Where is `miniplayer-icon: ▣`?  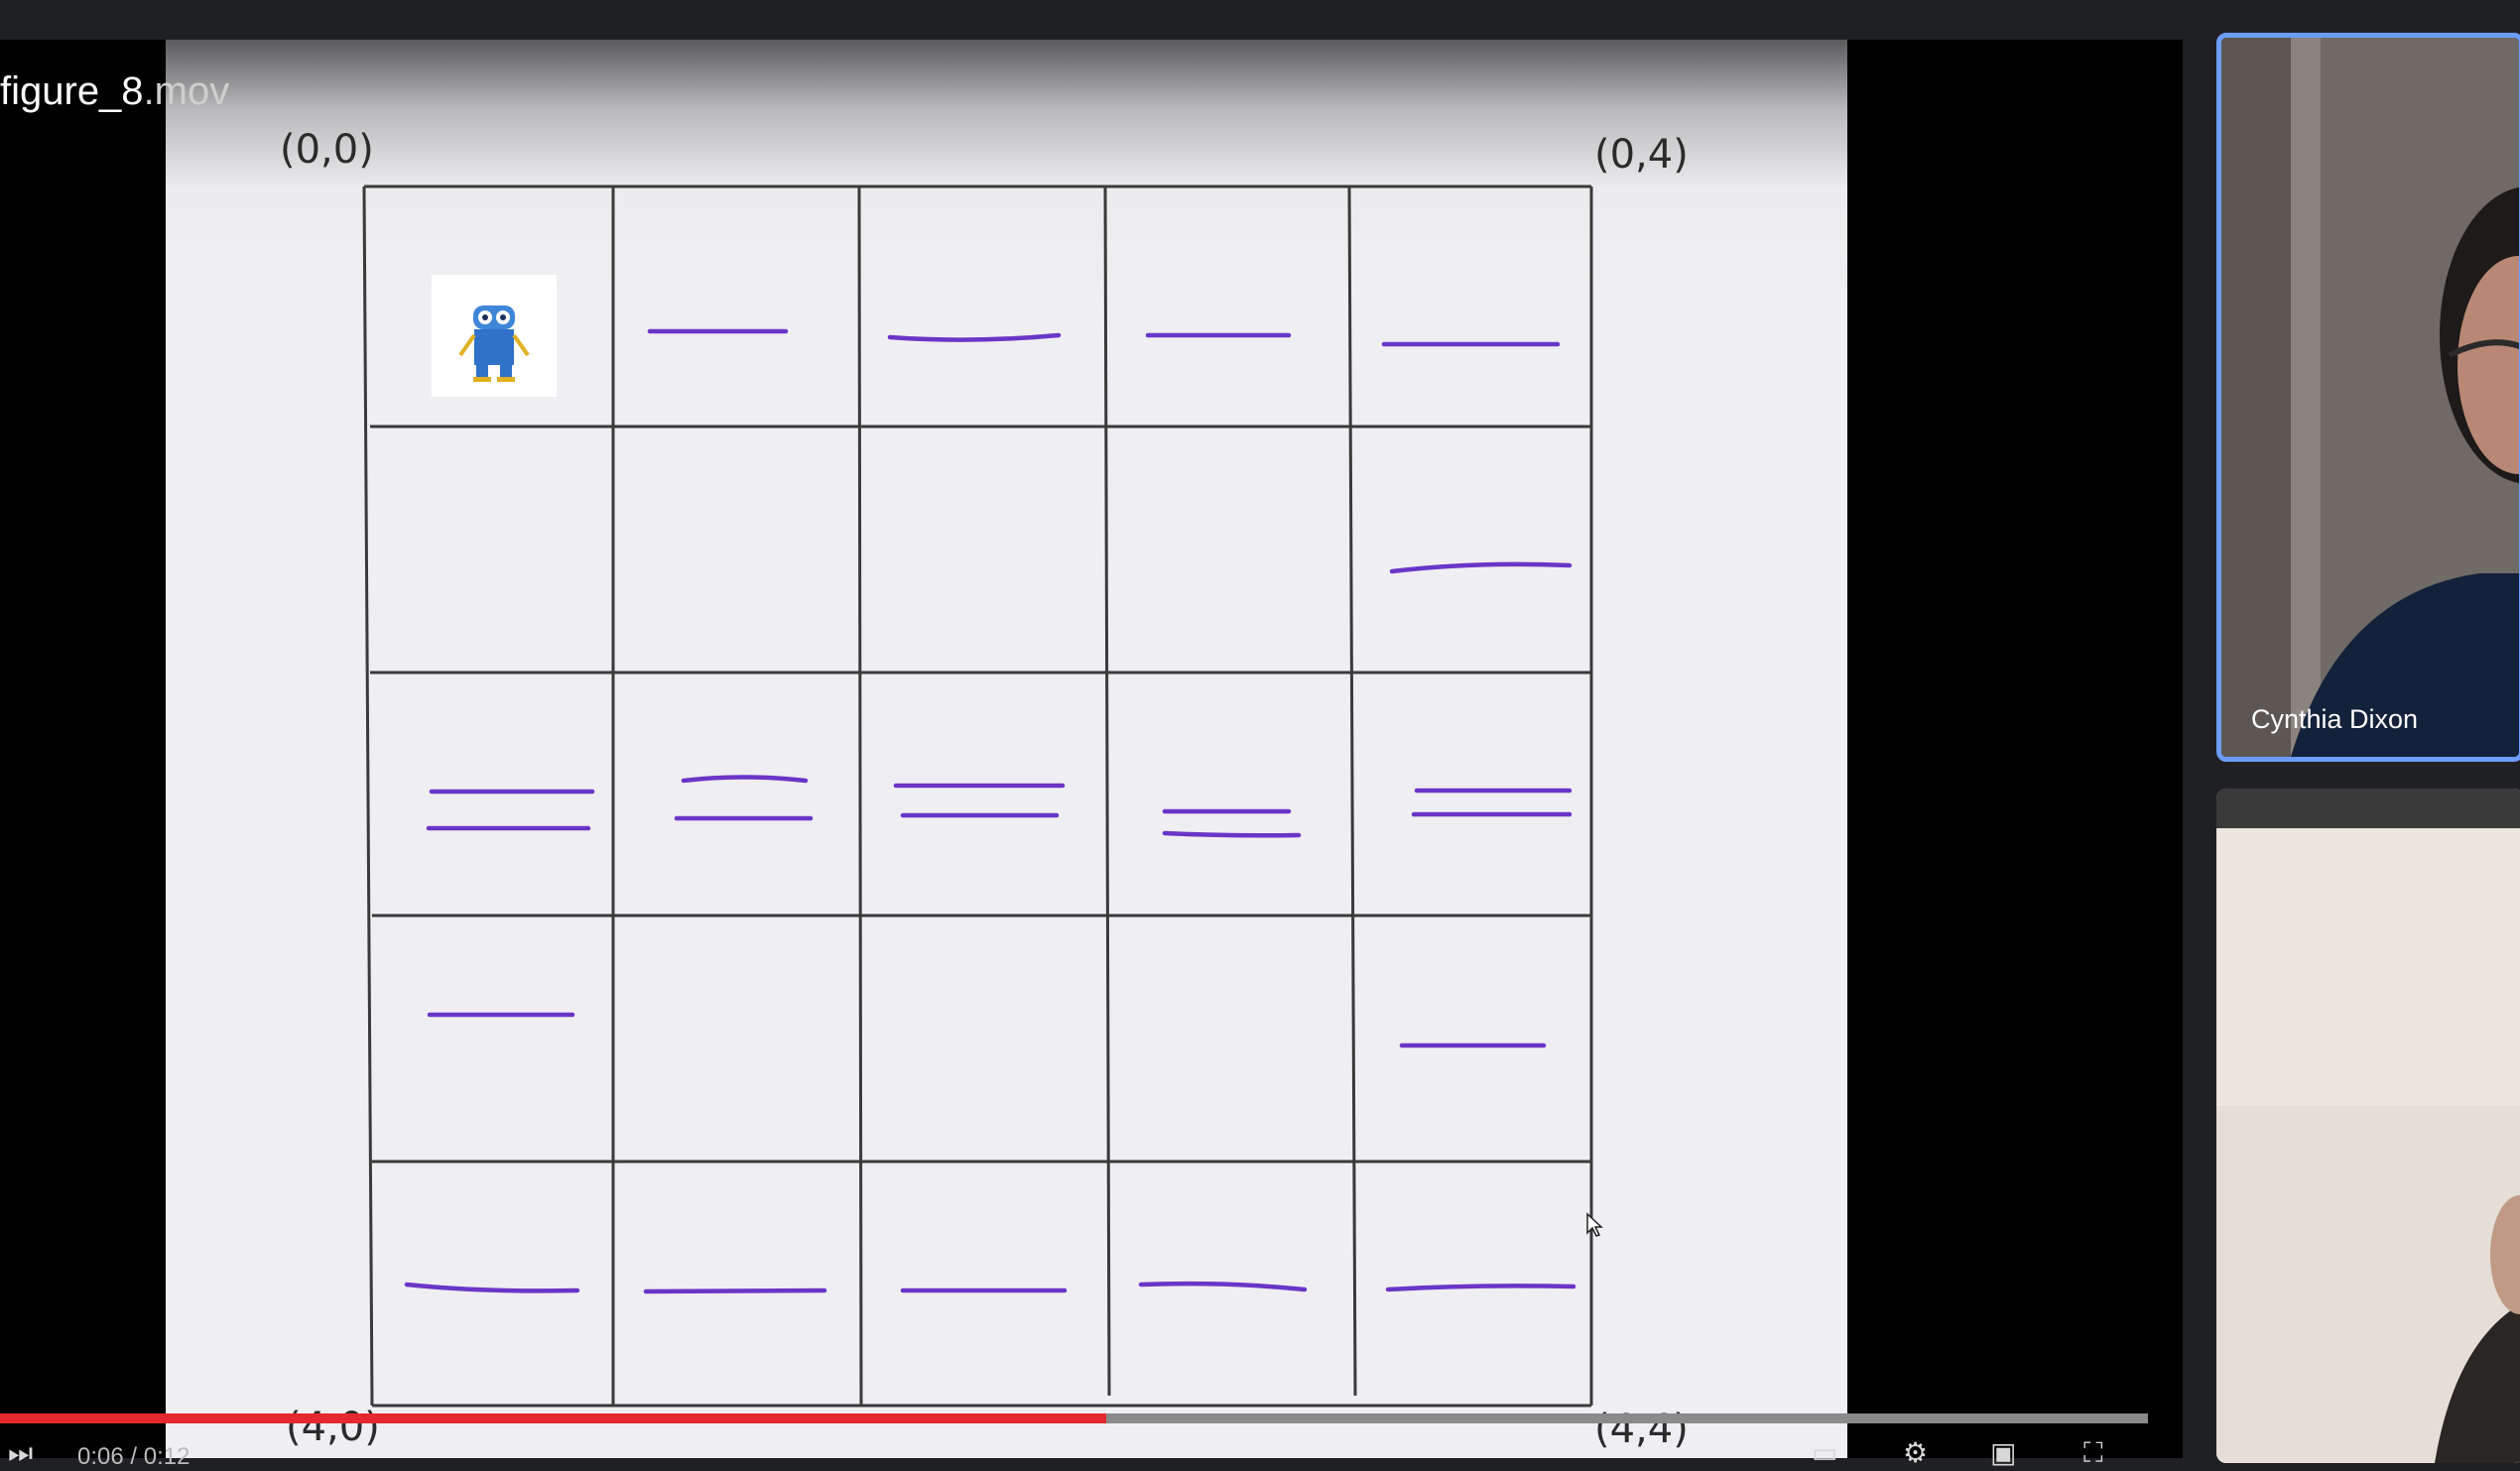
miniplayer-icon: ▣ is located at coordinates (2003, 1453).